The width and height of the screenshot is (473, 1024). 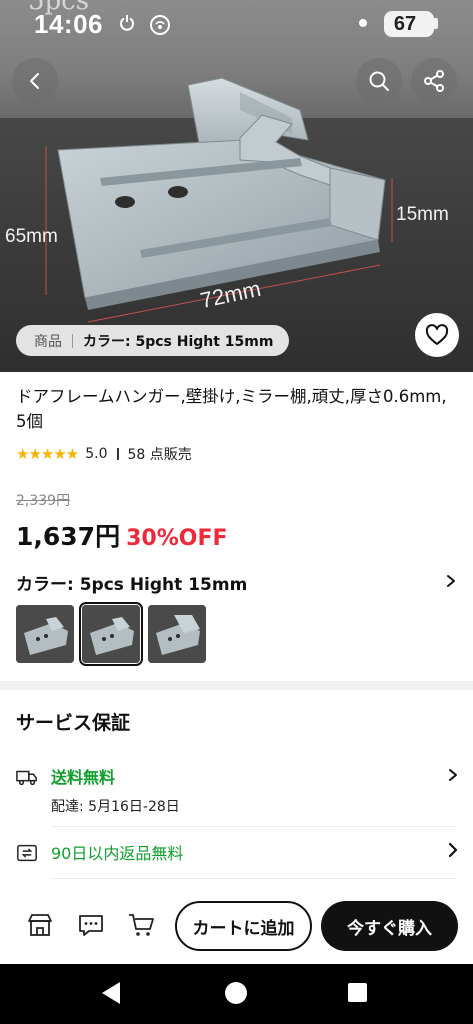 What do you see at coordinates (111, 993) in the screenshot?
I see `nav-back-icon` at bounding box center [111, 993].